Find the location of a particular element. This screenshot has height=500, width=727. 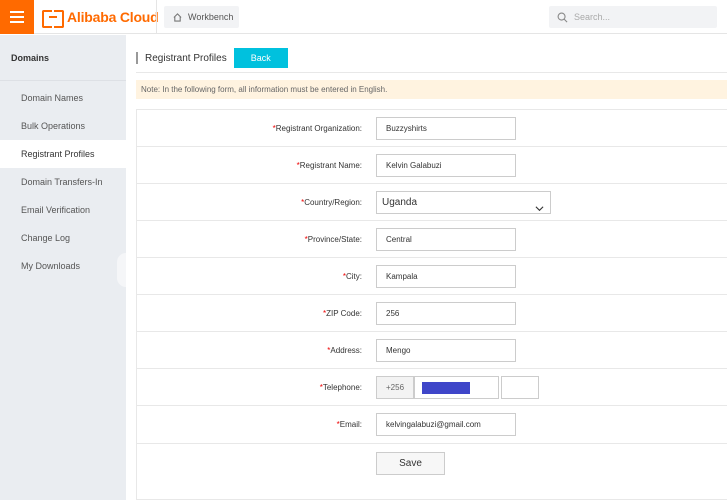

title-bar-accent is located at coordinates (137, 58).